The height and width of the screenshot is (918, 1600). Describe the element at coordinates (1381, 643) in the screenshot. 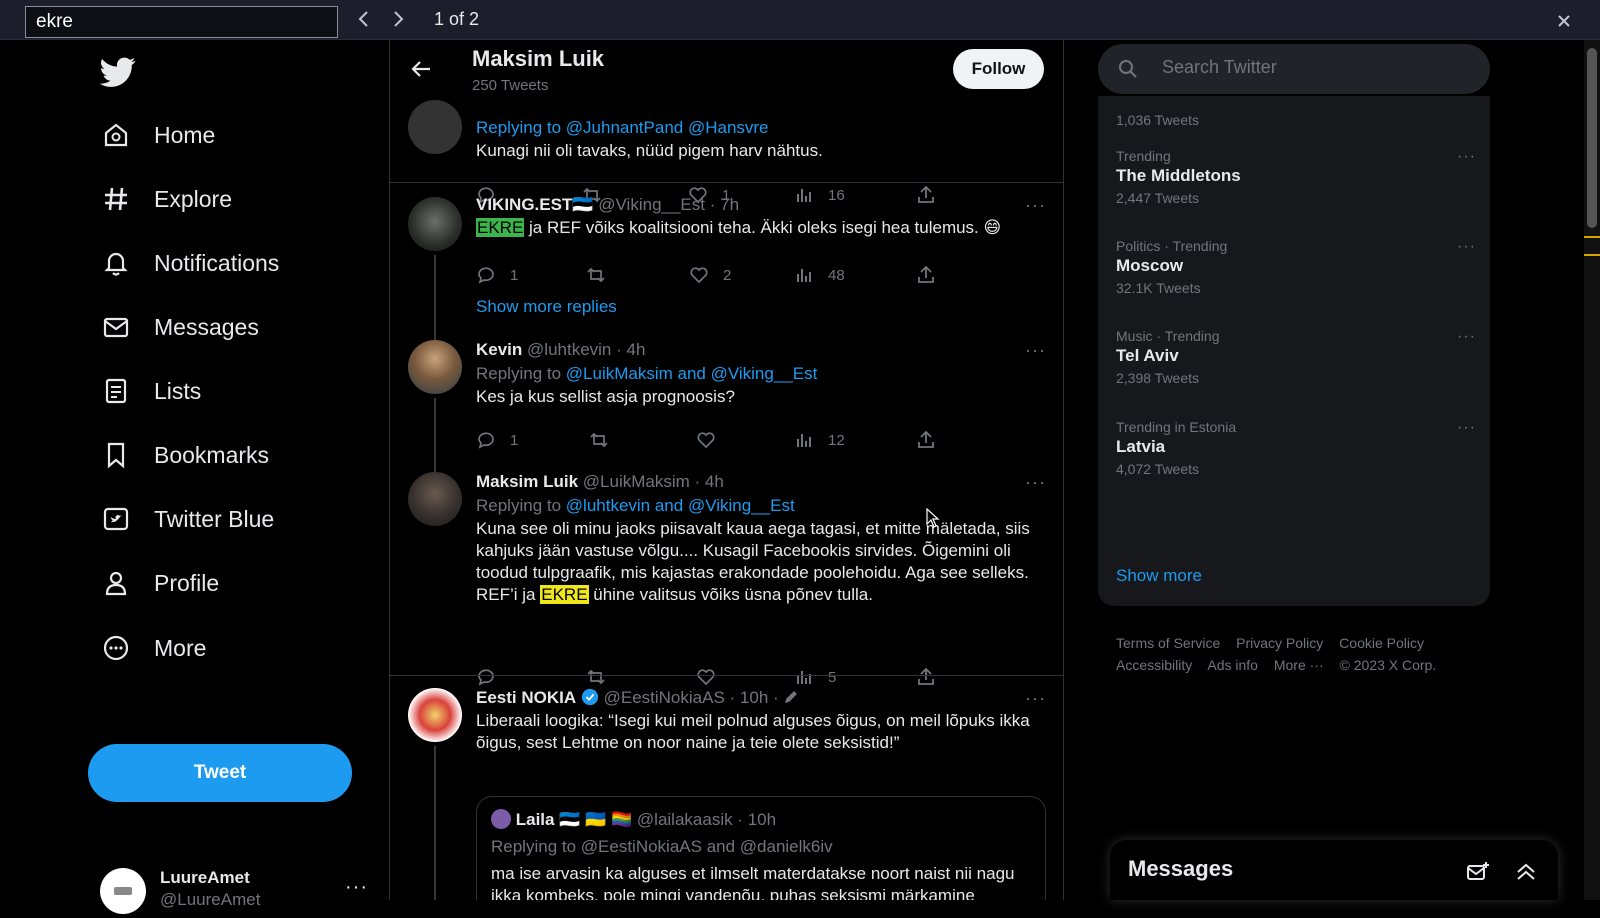

I see `footer-link: Cookie Policy` at that location.